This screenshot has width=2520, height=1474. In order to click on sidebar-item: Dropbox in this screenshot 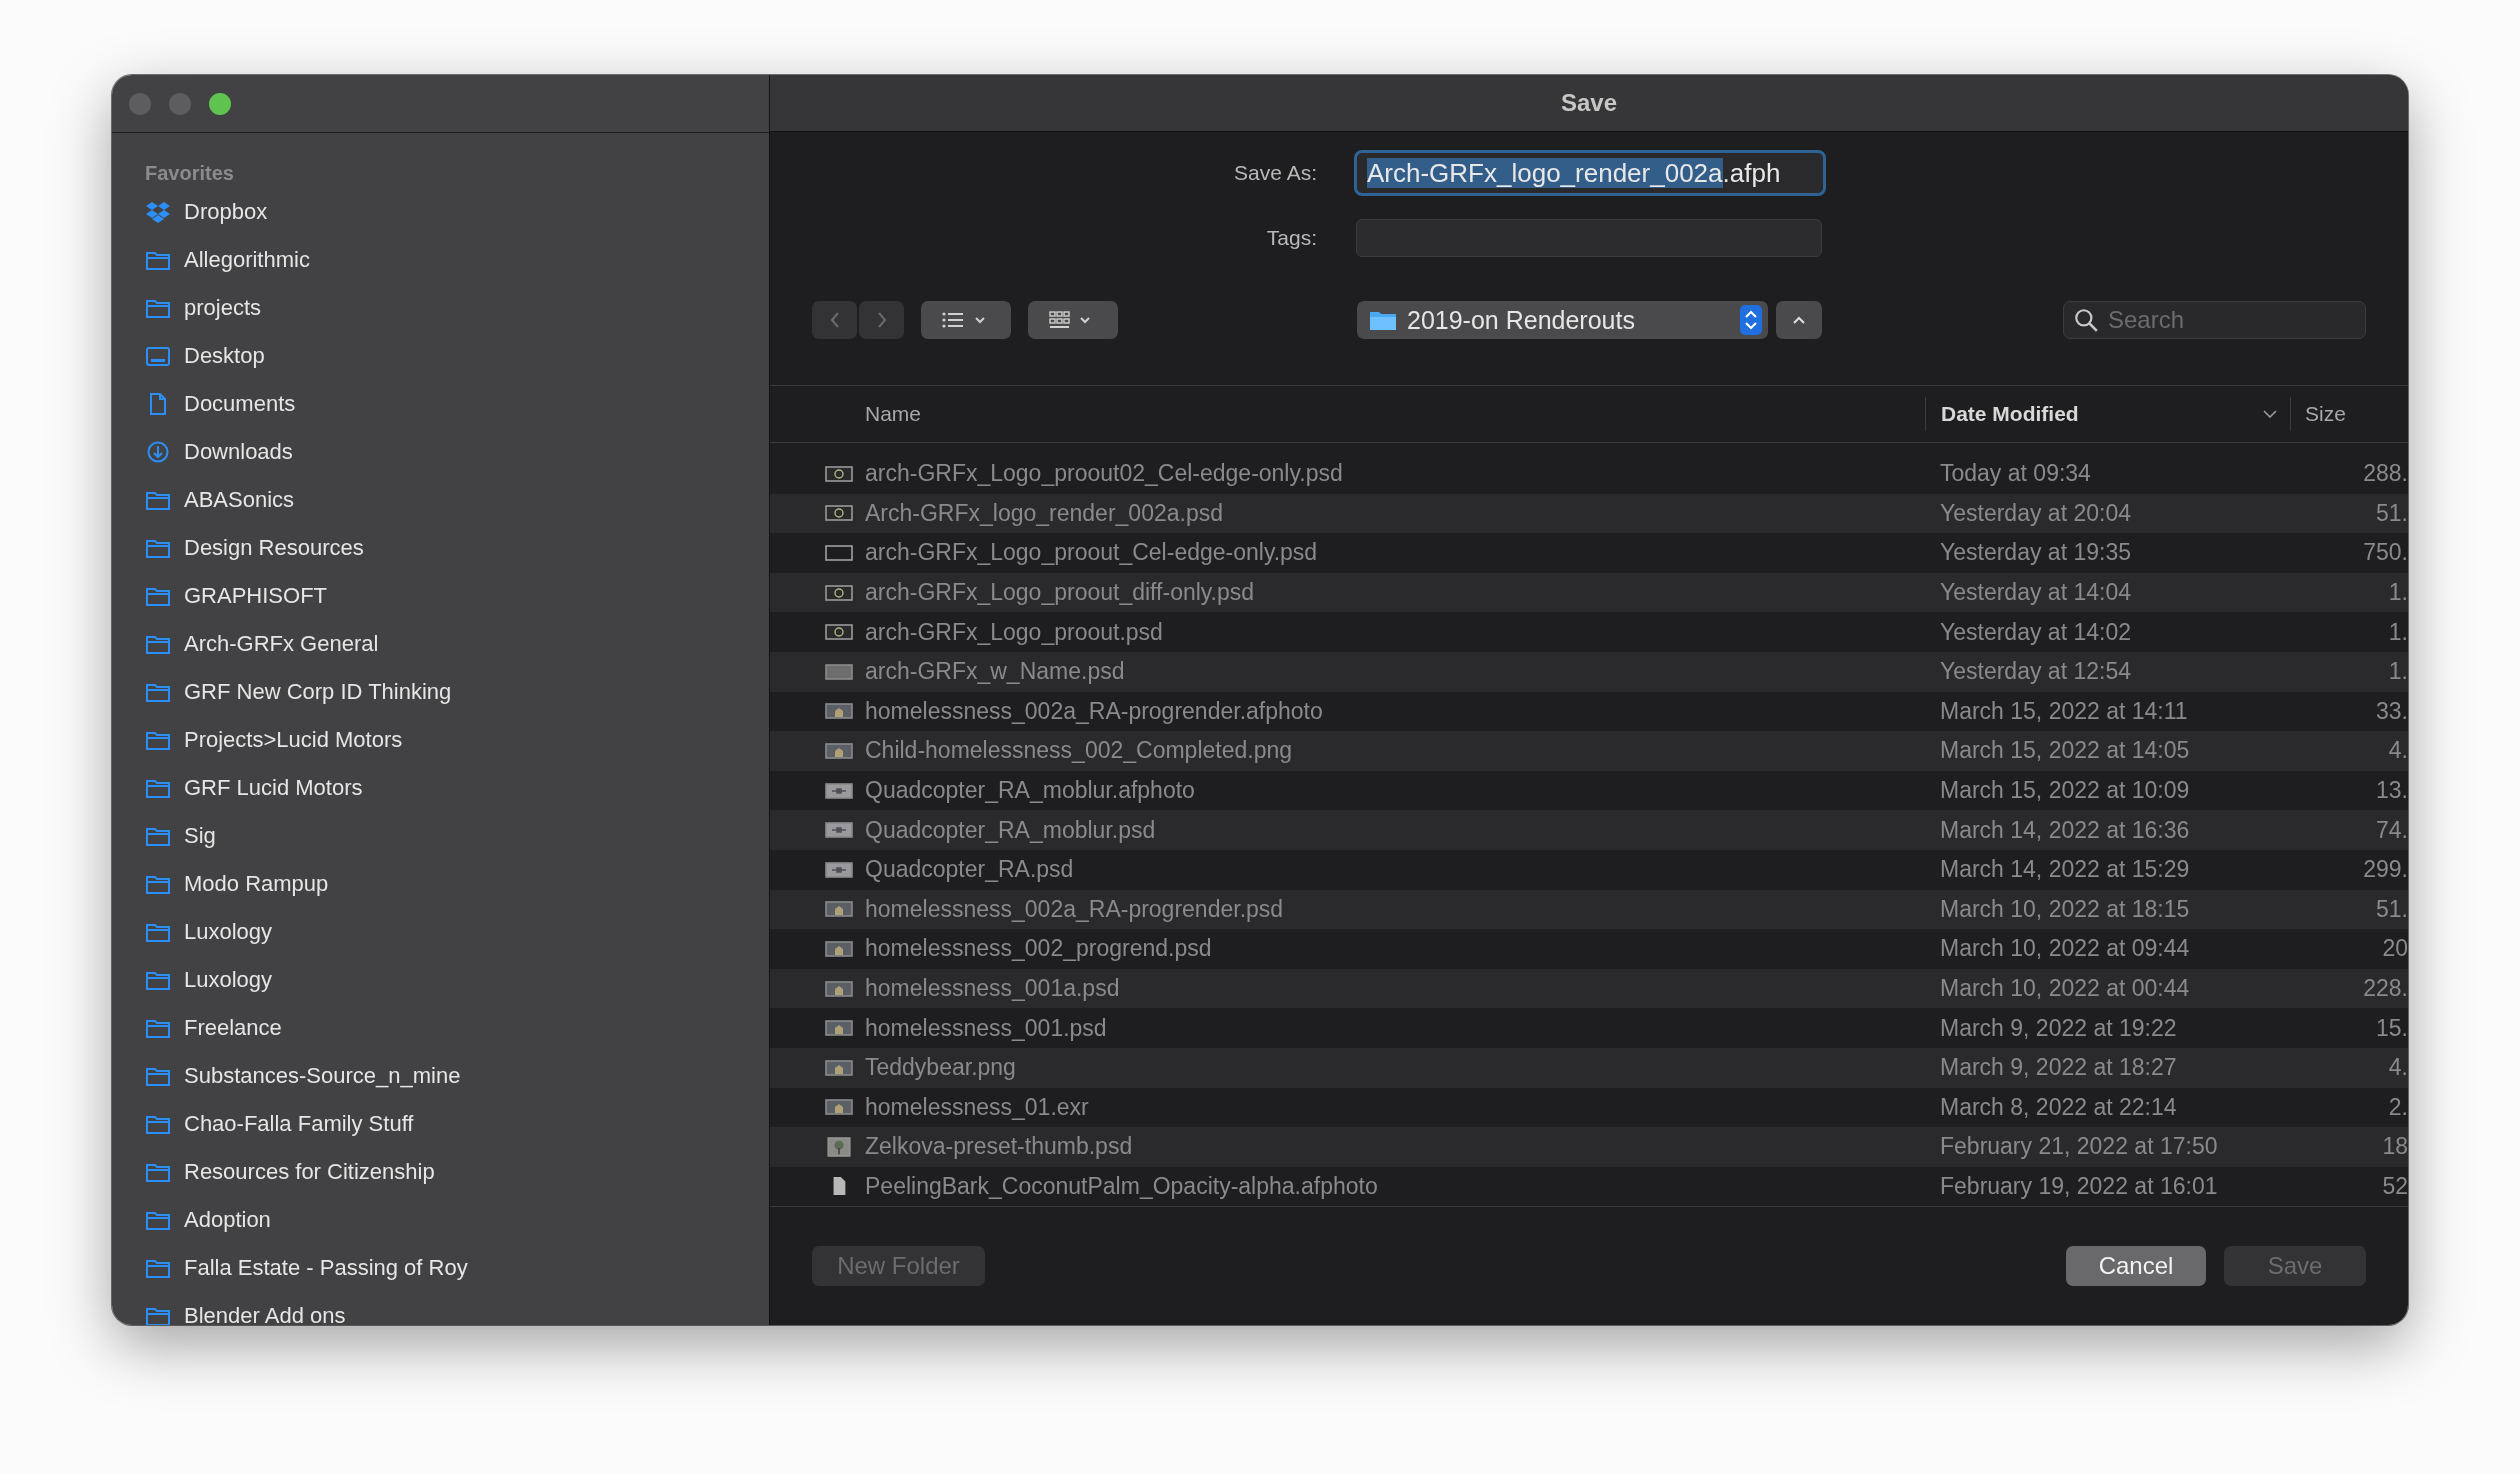, I will do `click(226, 212)`.